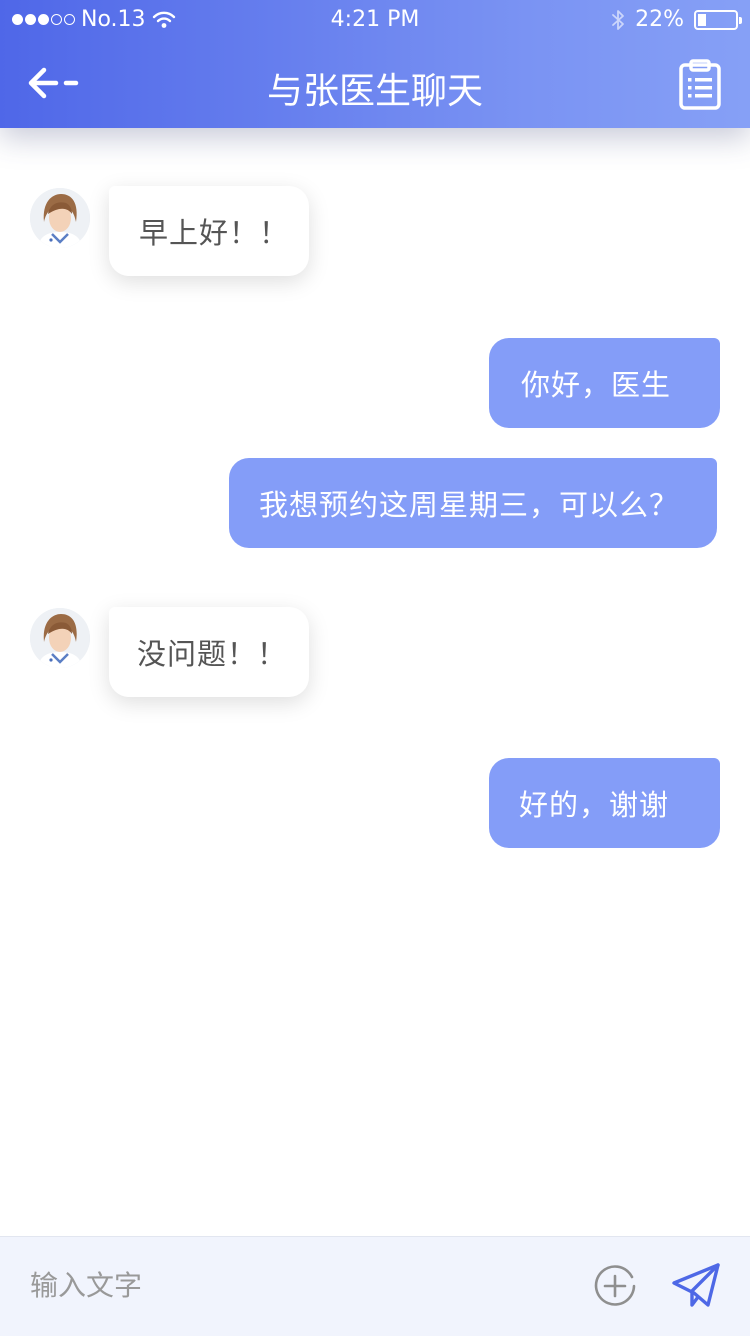 The image size is (750, 1336). I want to click on message-text: 好的，谢谢, so click(594, 805).